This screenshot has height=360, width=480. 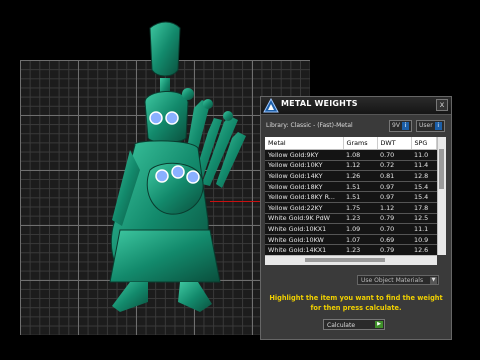 I want to click on cell-grams: 1.08, so click(x=360, y=155).